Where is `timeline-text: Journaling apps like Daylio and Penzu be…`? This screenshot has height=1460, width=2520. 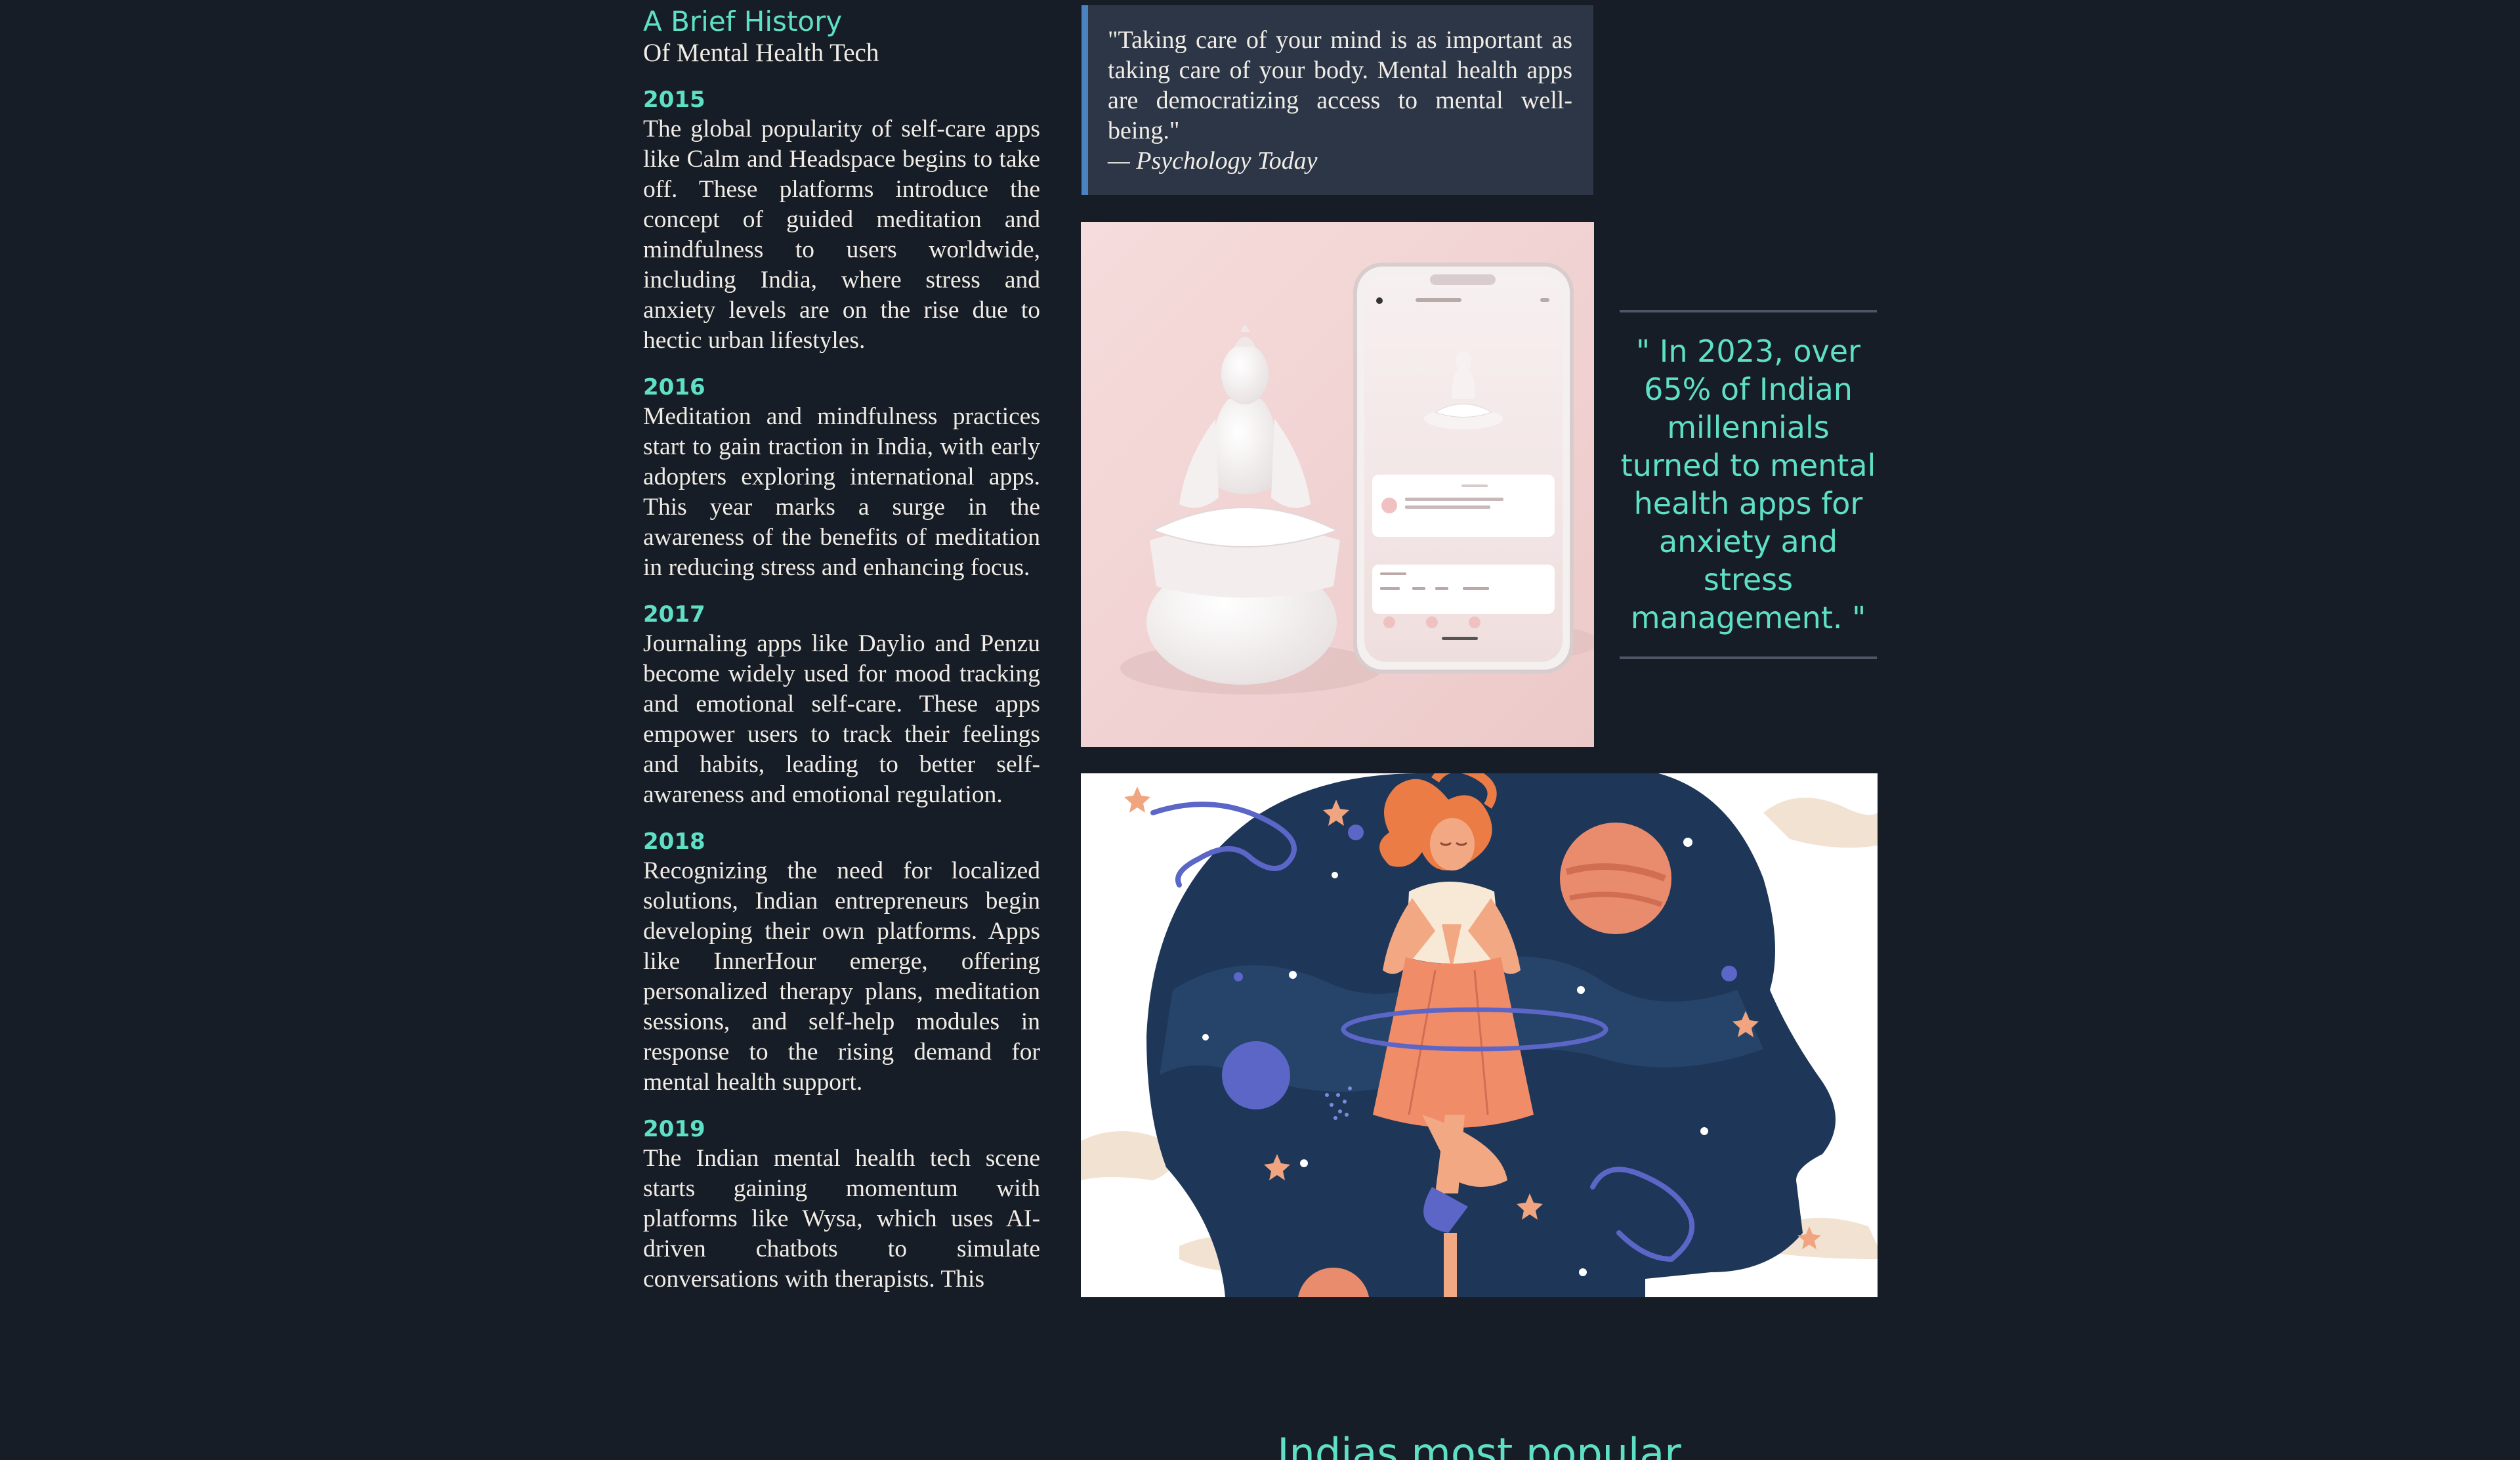 timeline-text: Journaling apps like Daylio and Penzu be… is located at coordinates (841, 719).